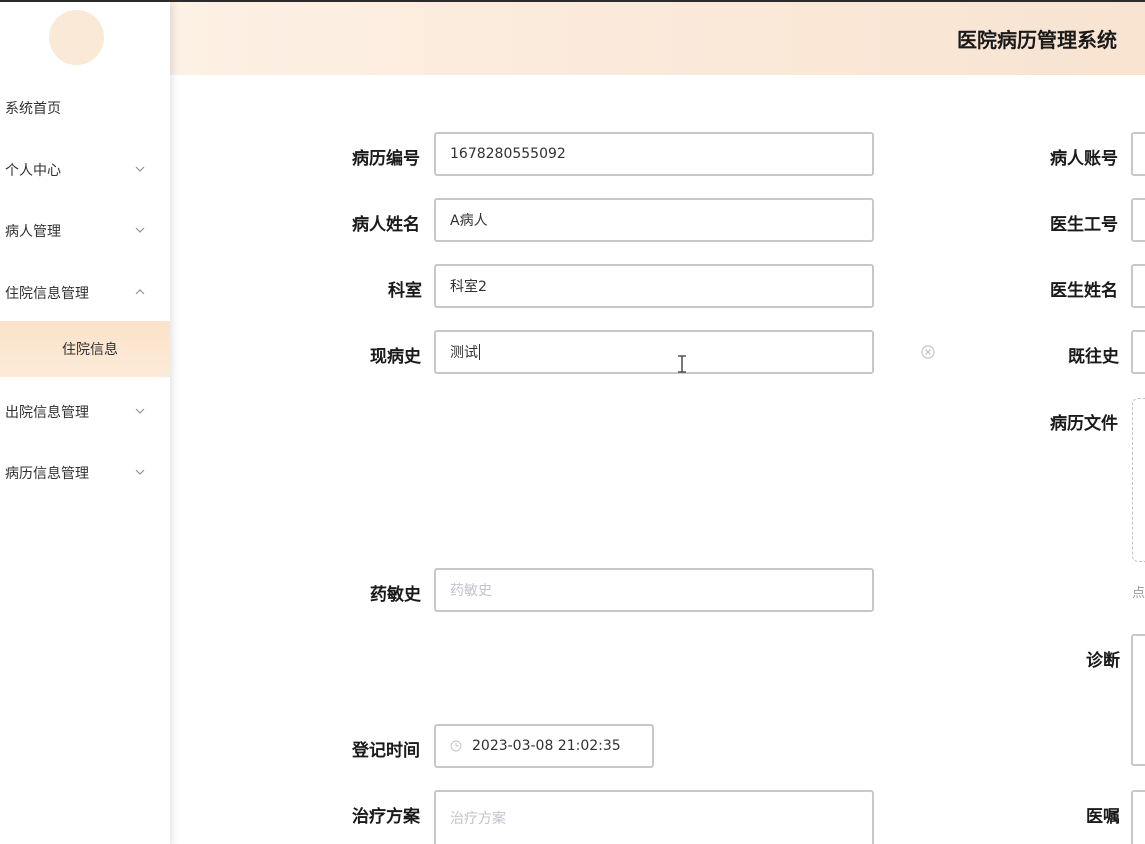 The image size is (1145, 844). What do you see at coordinates (1093, 357) in the screenshot?
I see `past-history-label: 既往史` at bounding box center [1093, 357].